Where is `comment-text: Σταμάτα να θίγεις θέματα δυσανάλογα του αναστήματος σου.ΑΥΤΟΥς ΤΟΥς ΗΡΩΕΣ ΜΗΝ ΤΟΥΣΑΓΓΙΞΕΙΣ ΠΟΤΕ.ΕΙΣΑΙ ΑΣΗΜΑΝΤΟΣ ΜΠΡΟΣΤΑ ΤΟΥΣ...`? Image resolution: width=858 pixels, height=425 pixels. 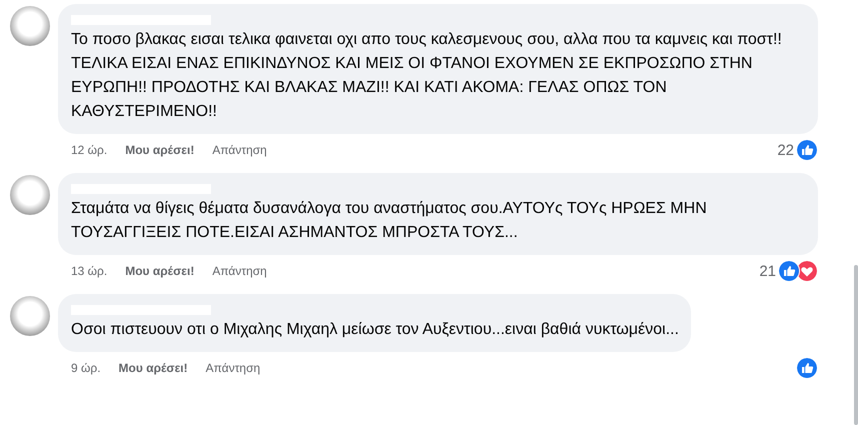
comment-text: Σταμάτα να θίγεις θέματα δυσανάλογα του αναστήματος σου.ΑΥΤΟΥς ΤΟΥς ΗΡΩΕΣ ΜΗΝ ΤΟΥΣΑΓΓΙΞΕΙΣ ΠΟΤΕ.ΕΙΣΑΙ ΑΣΗΜΑΝΤΟΣ ΜΠΡΟΣΤΑ ΤΟΥΣ... is located at coordinates (389, 221).